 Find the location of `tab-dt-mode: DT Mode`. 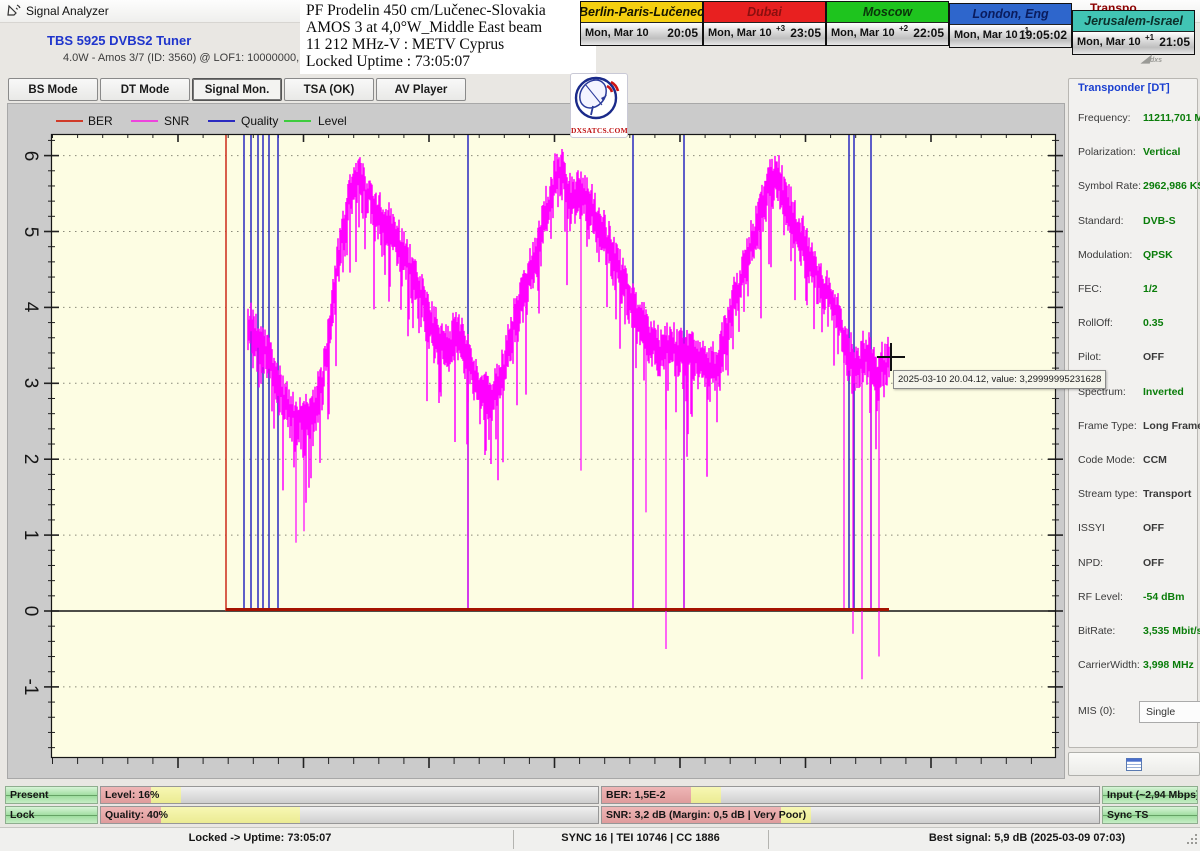

tab-dt-mode: DT Mode is located at coordinates (145, 89).